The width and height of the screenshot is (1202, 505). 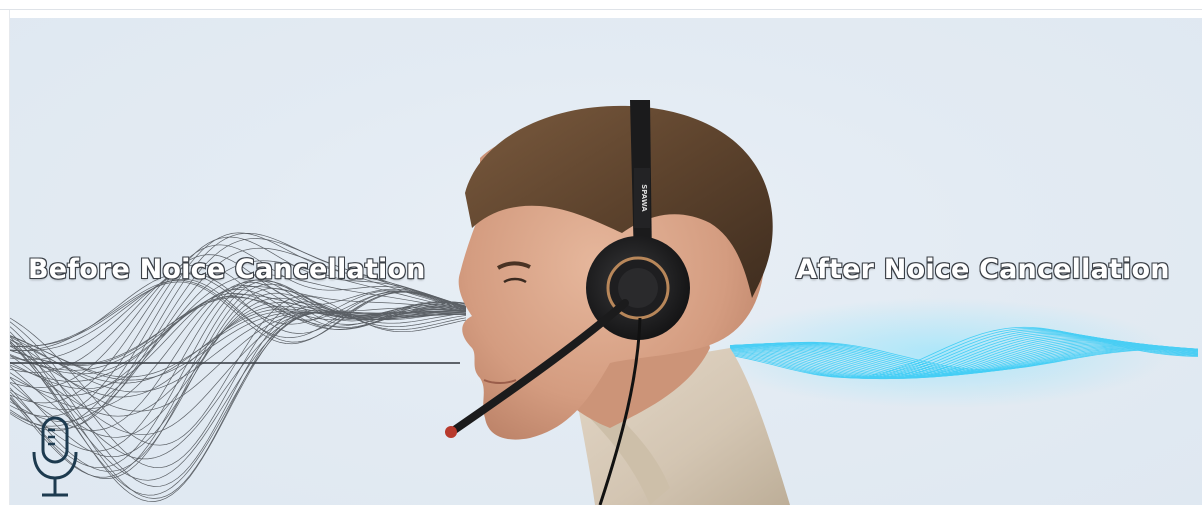 I want to click on headset-mic-tip, so click(x=451, y=432).